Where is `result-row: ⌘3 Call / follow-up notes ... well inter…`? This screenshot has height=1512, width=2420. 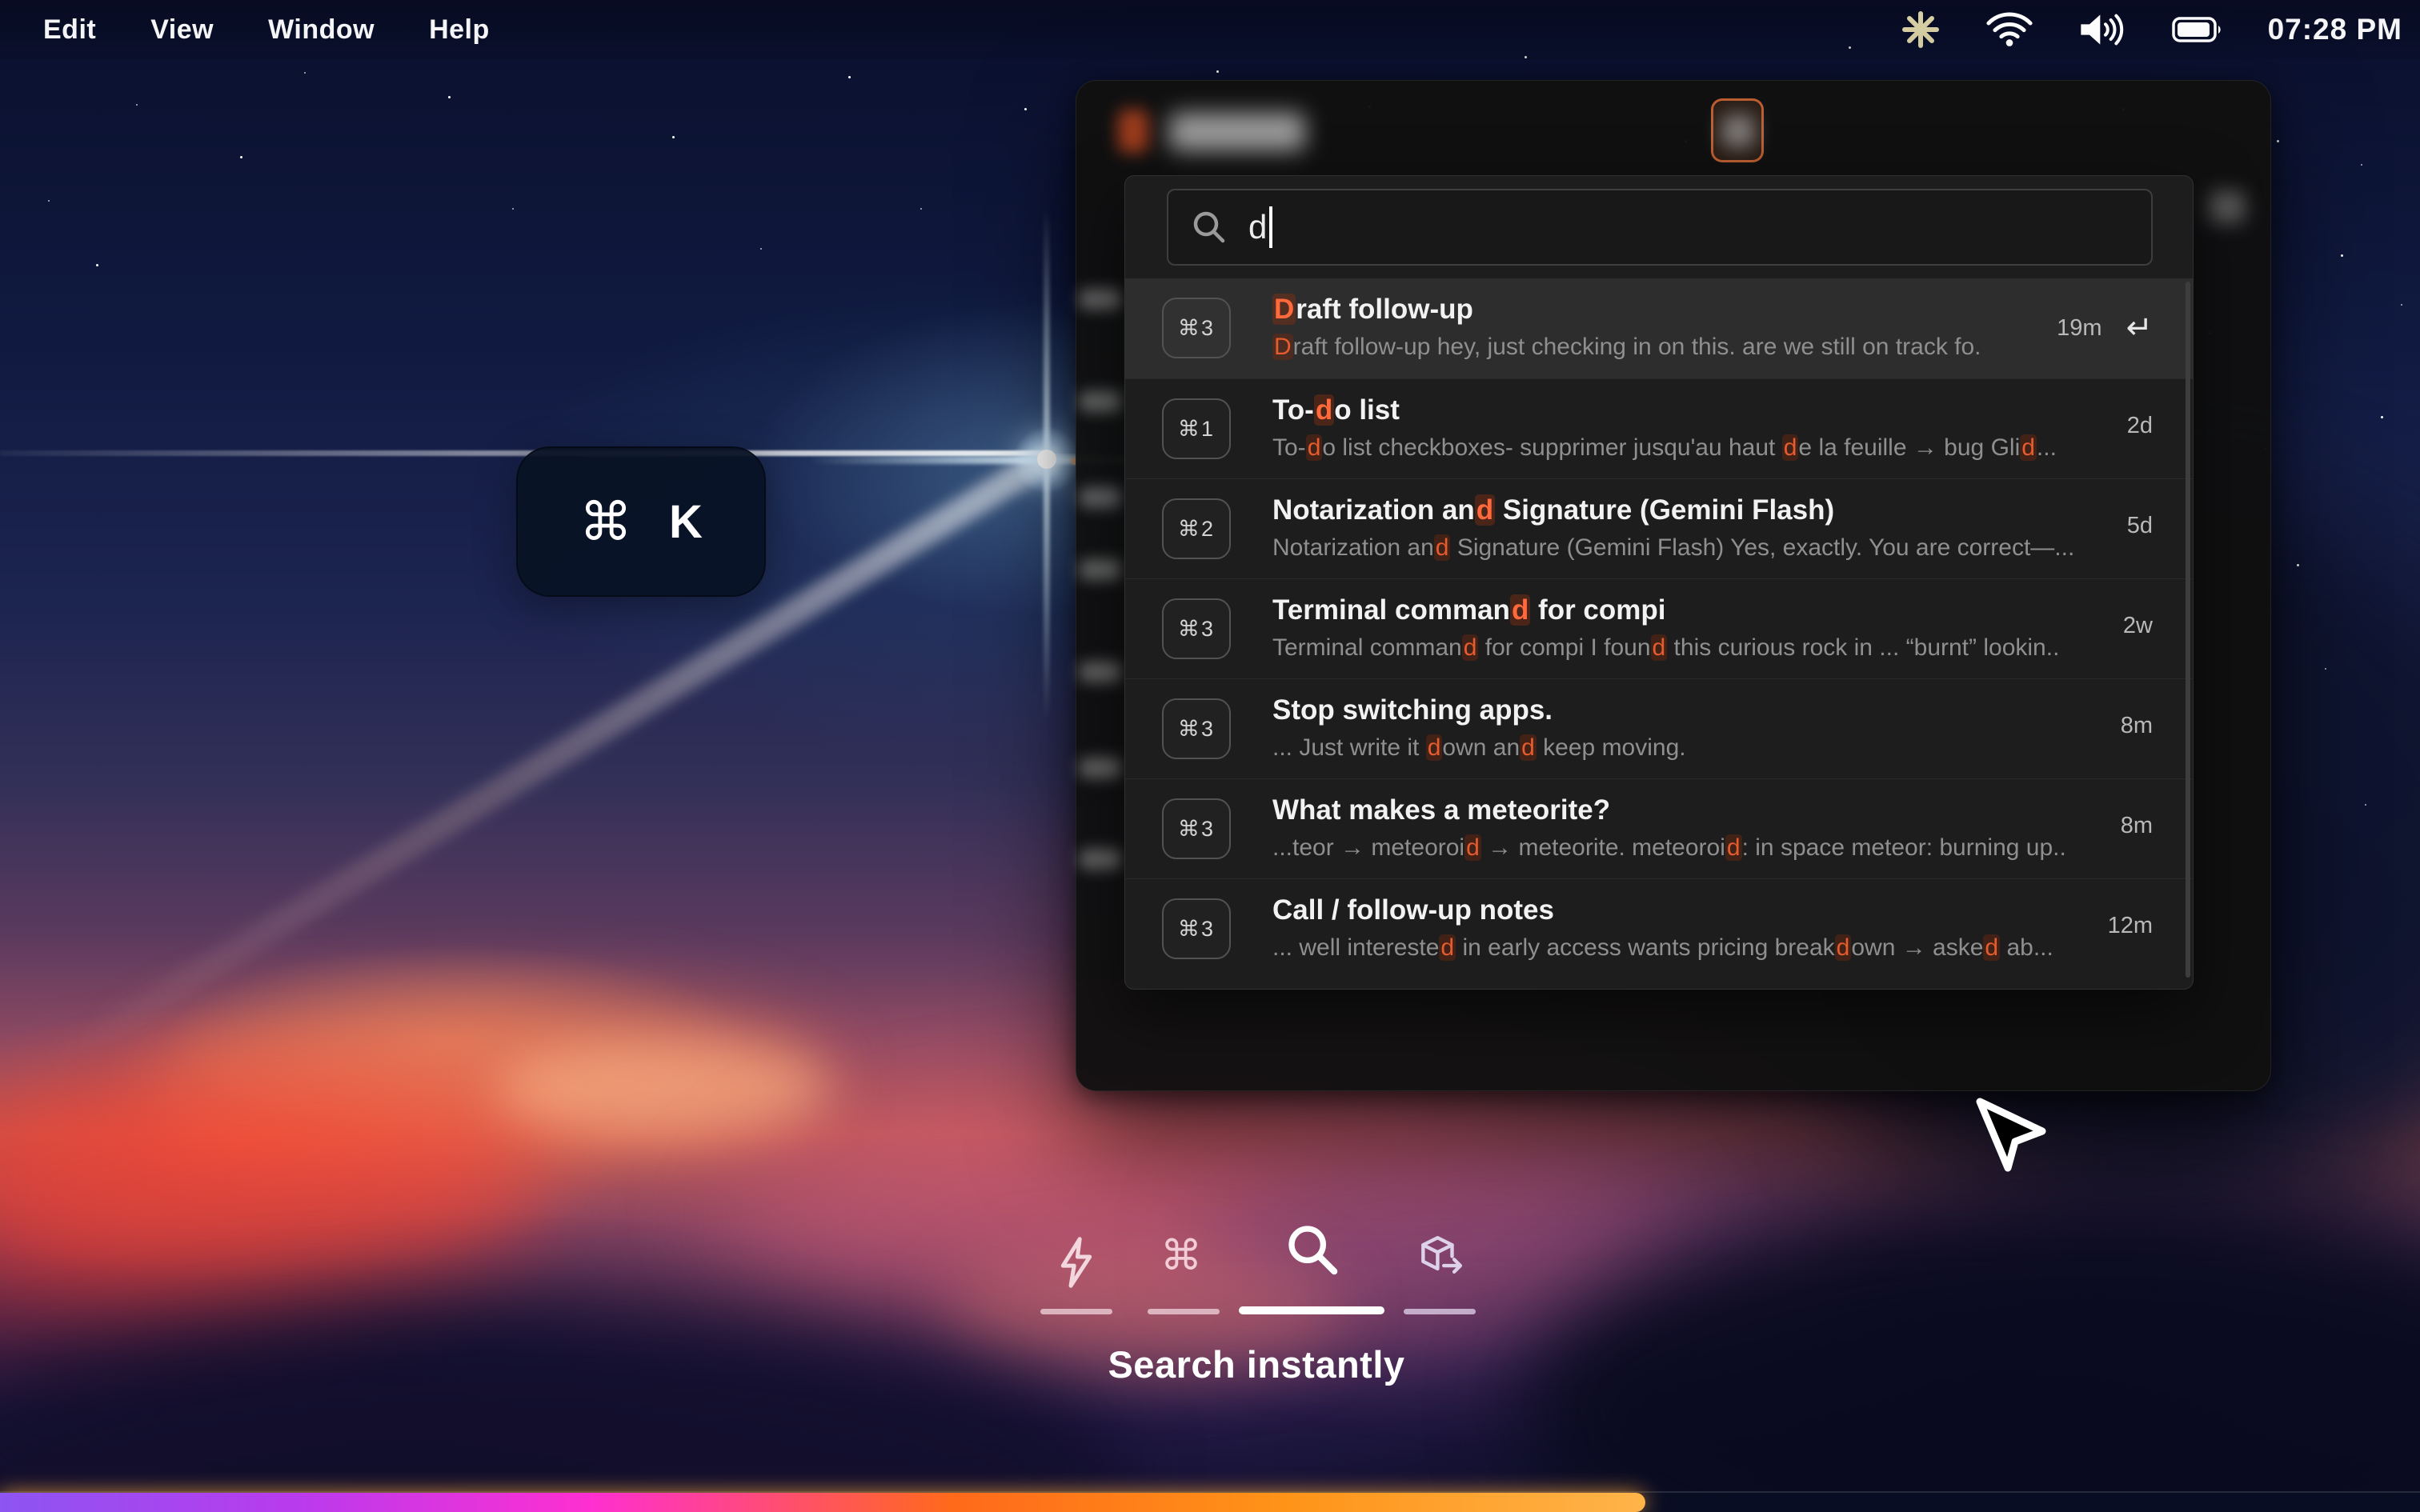 result-row: ⌘3 Call / follow-up notes ... well inter… is located at coordinates (1659, 928).